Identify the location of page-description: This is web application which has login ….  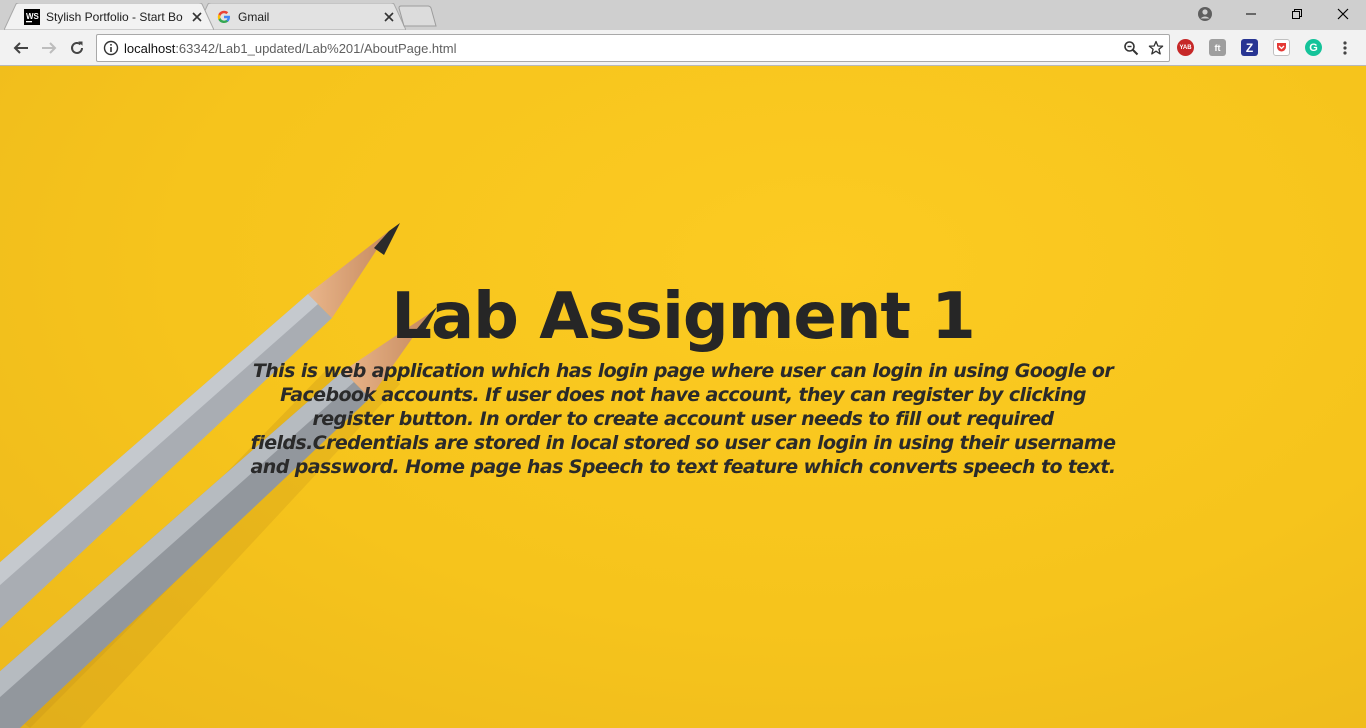
(683, 419).